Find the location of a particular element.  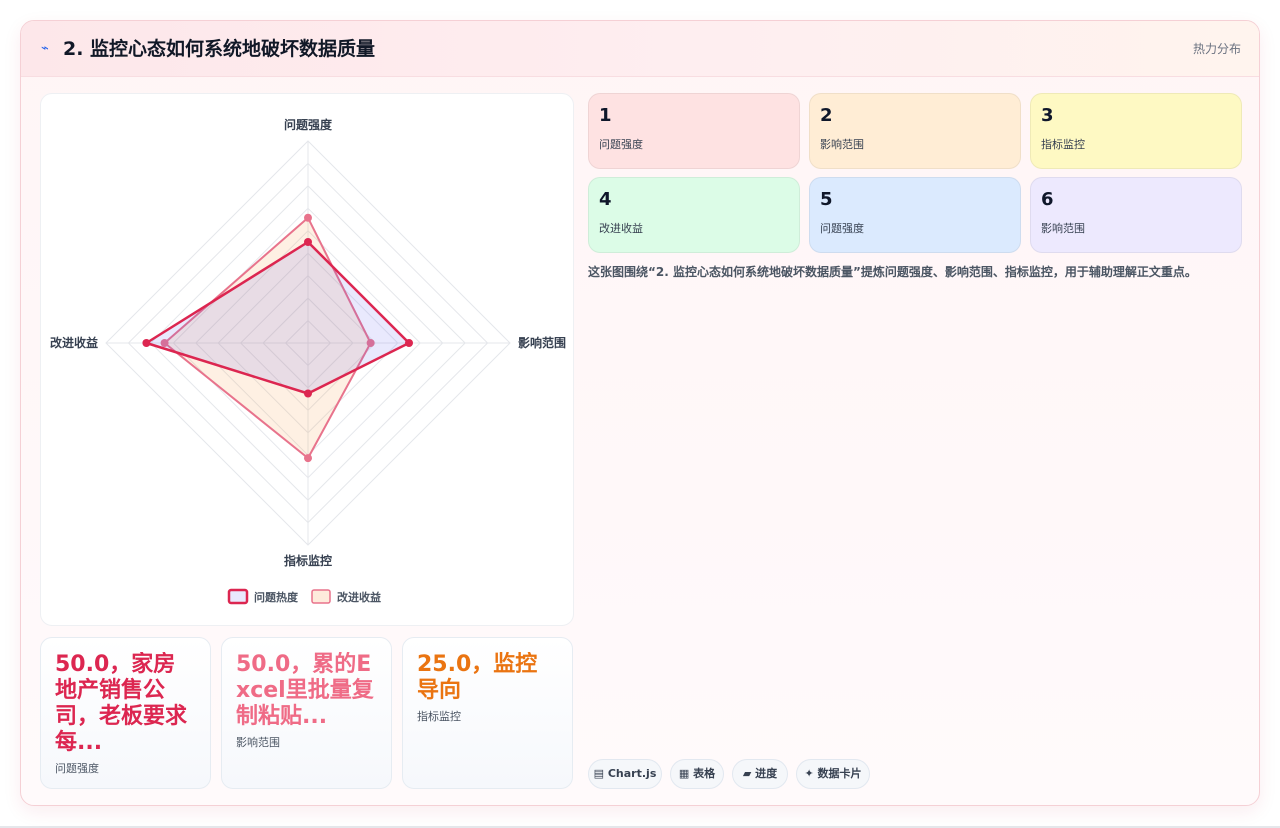

chip-label: 数据卡片 is located at coordinates (839, 773).